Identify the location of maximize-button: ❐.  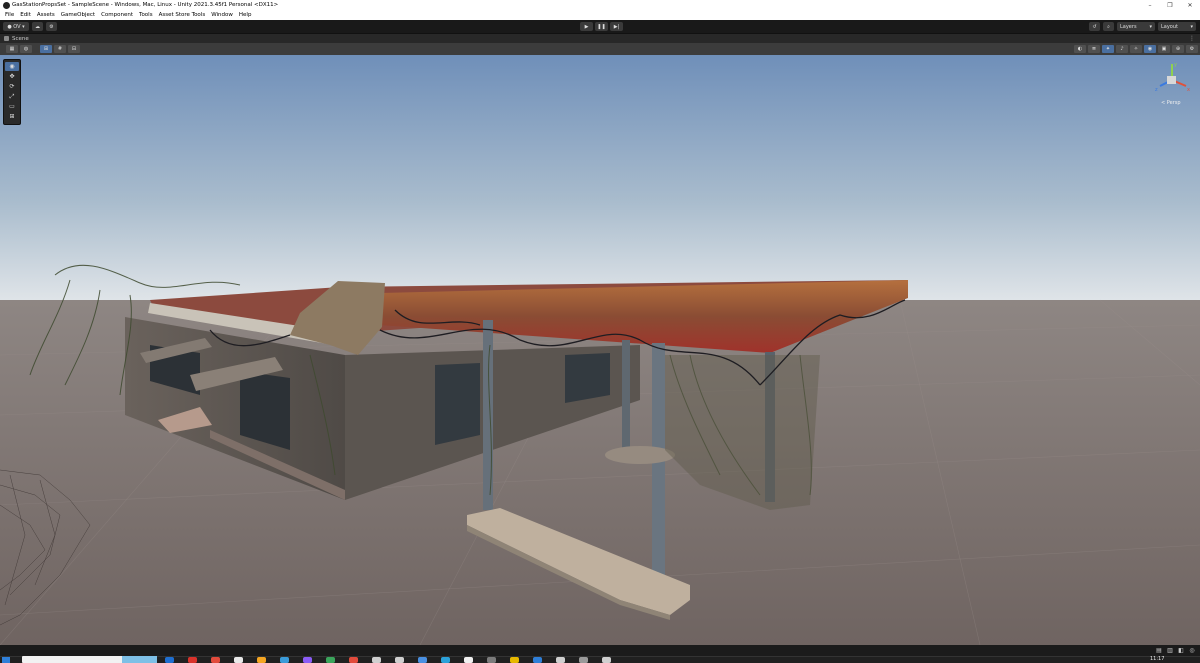
(1170, 5).